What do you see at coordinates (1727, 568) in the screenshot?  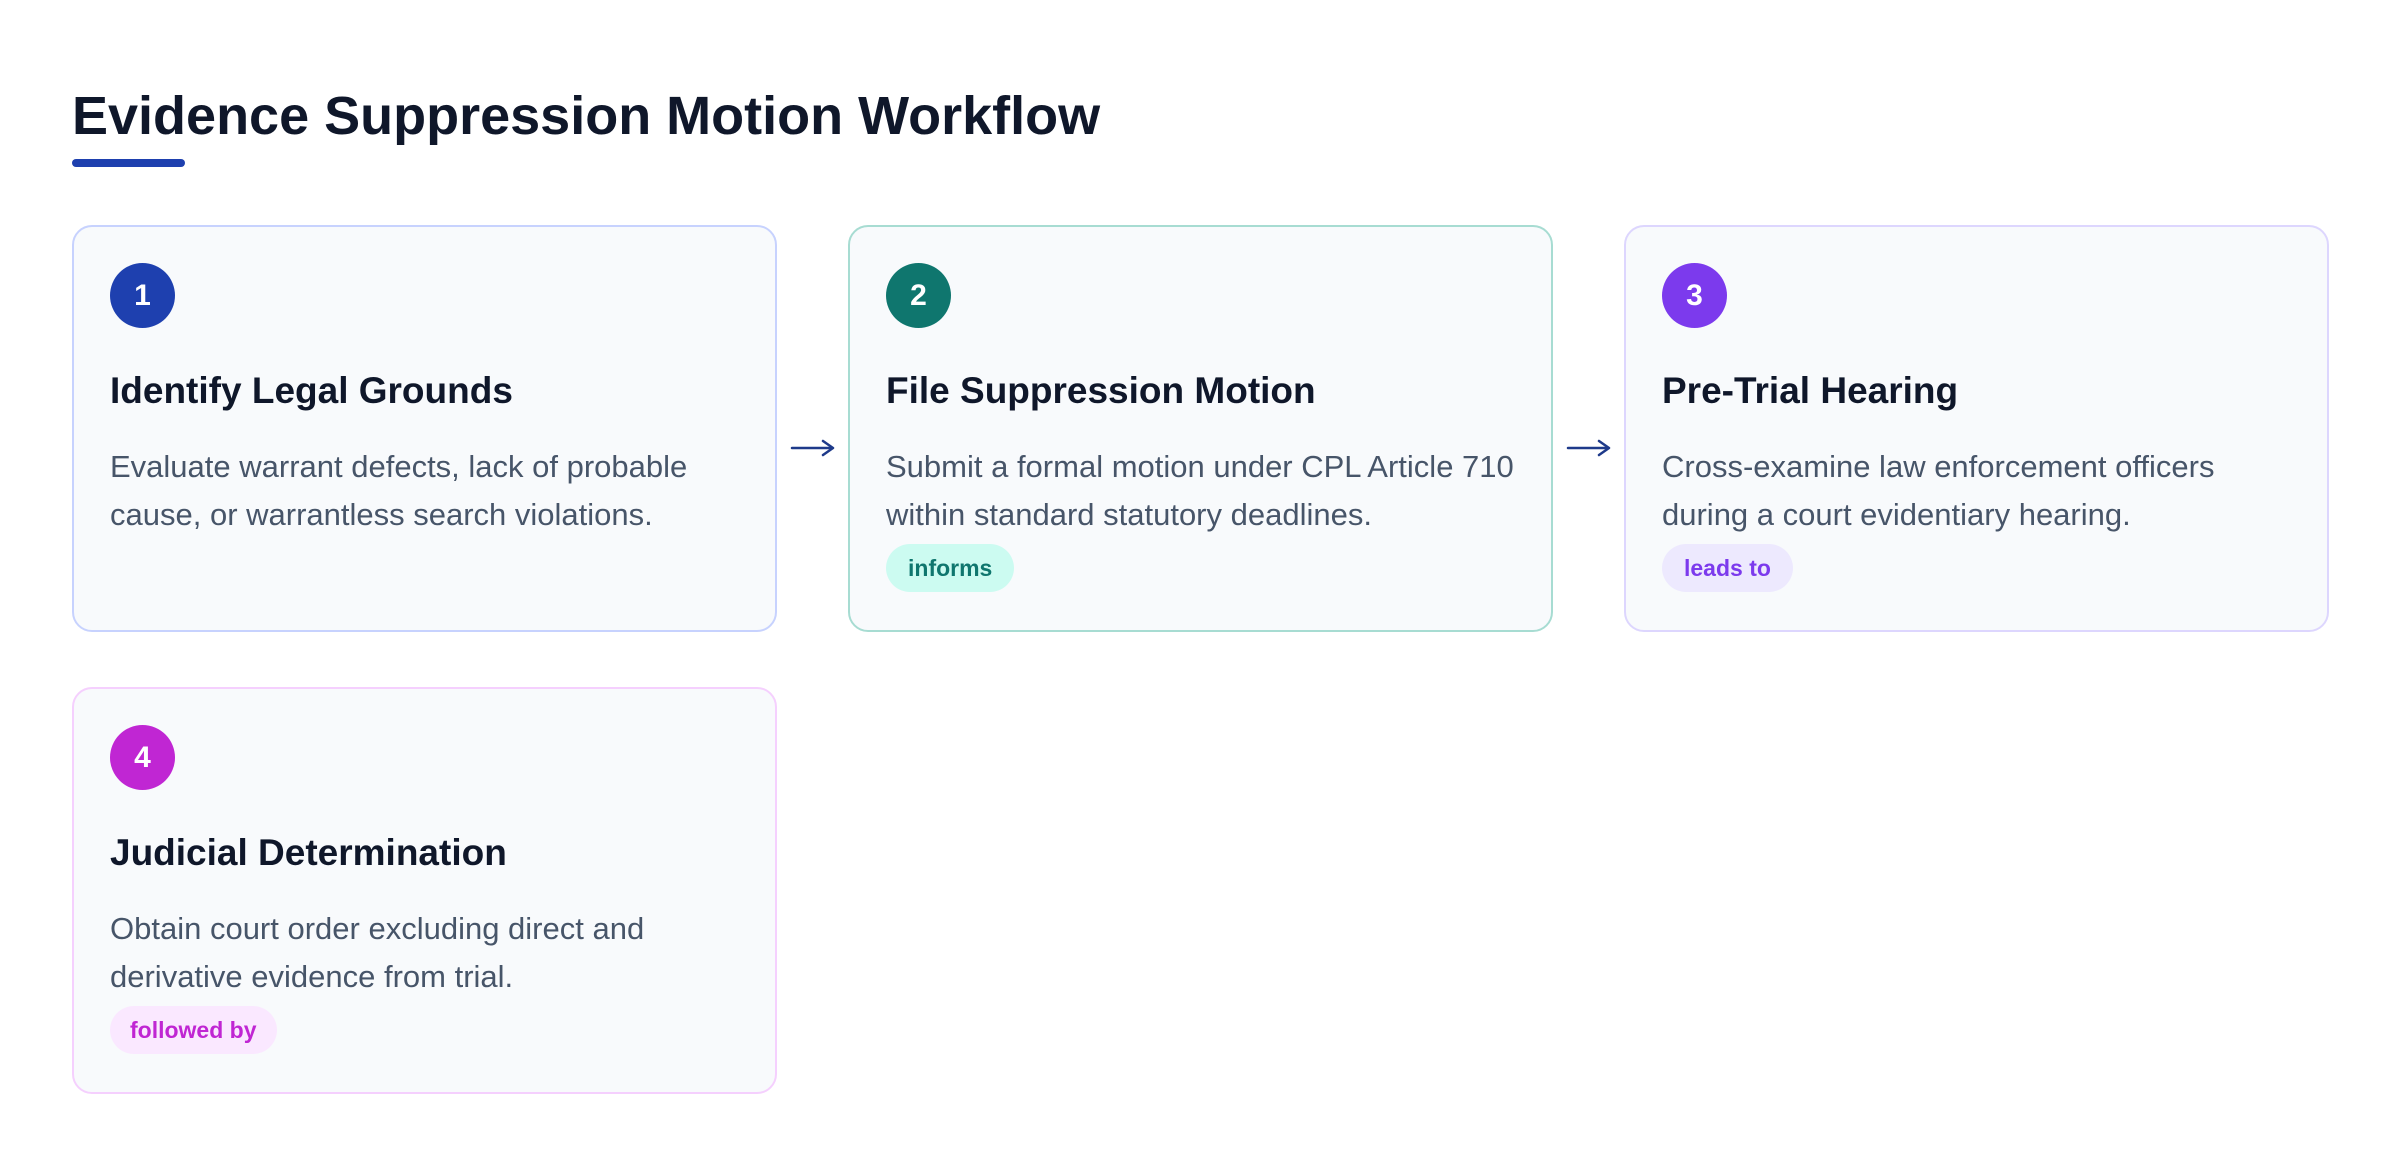 I see `relation-badge: leads to` at bounding box center [1727, 568].